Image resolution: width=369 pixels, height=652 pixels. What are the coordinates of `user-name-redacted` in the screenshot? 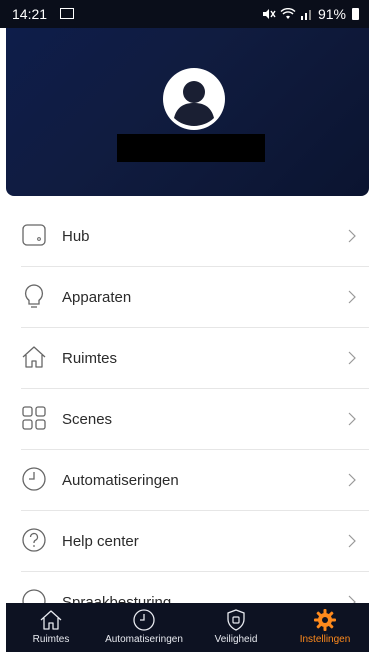 It's located at (191, 148).